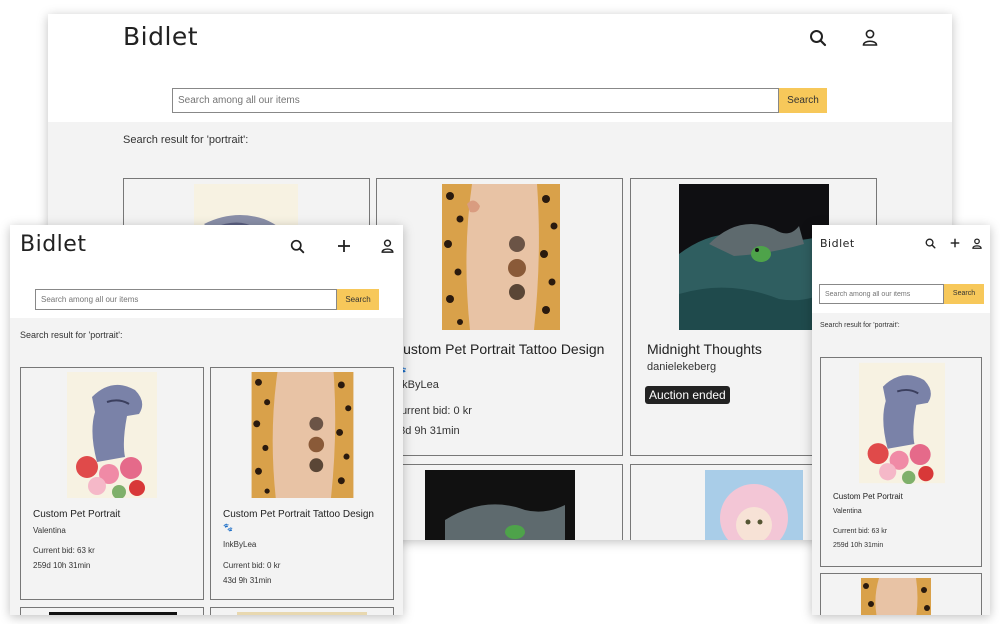  What do you see at coordinates (687, 395) in the screenshot?
I see `status-badge: Auction ended` at bounding box center [687, 395].